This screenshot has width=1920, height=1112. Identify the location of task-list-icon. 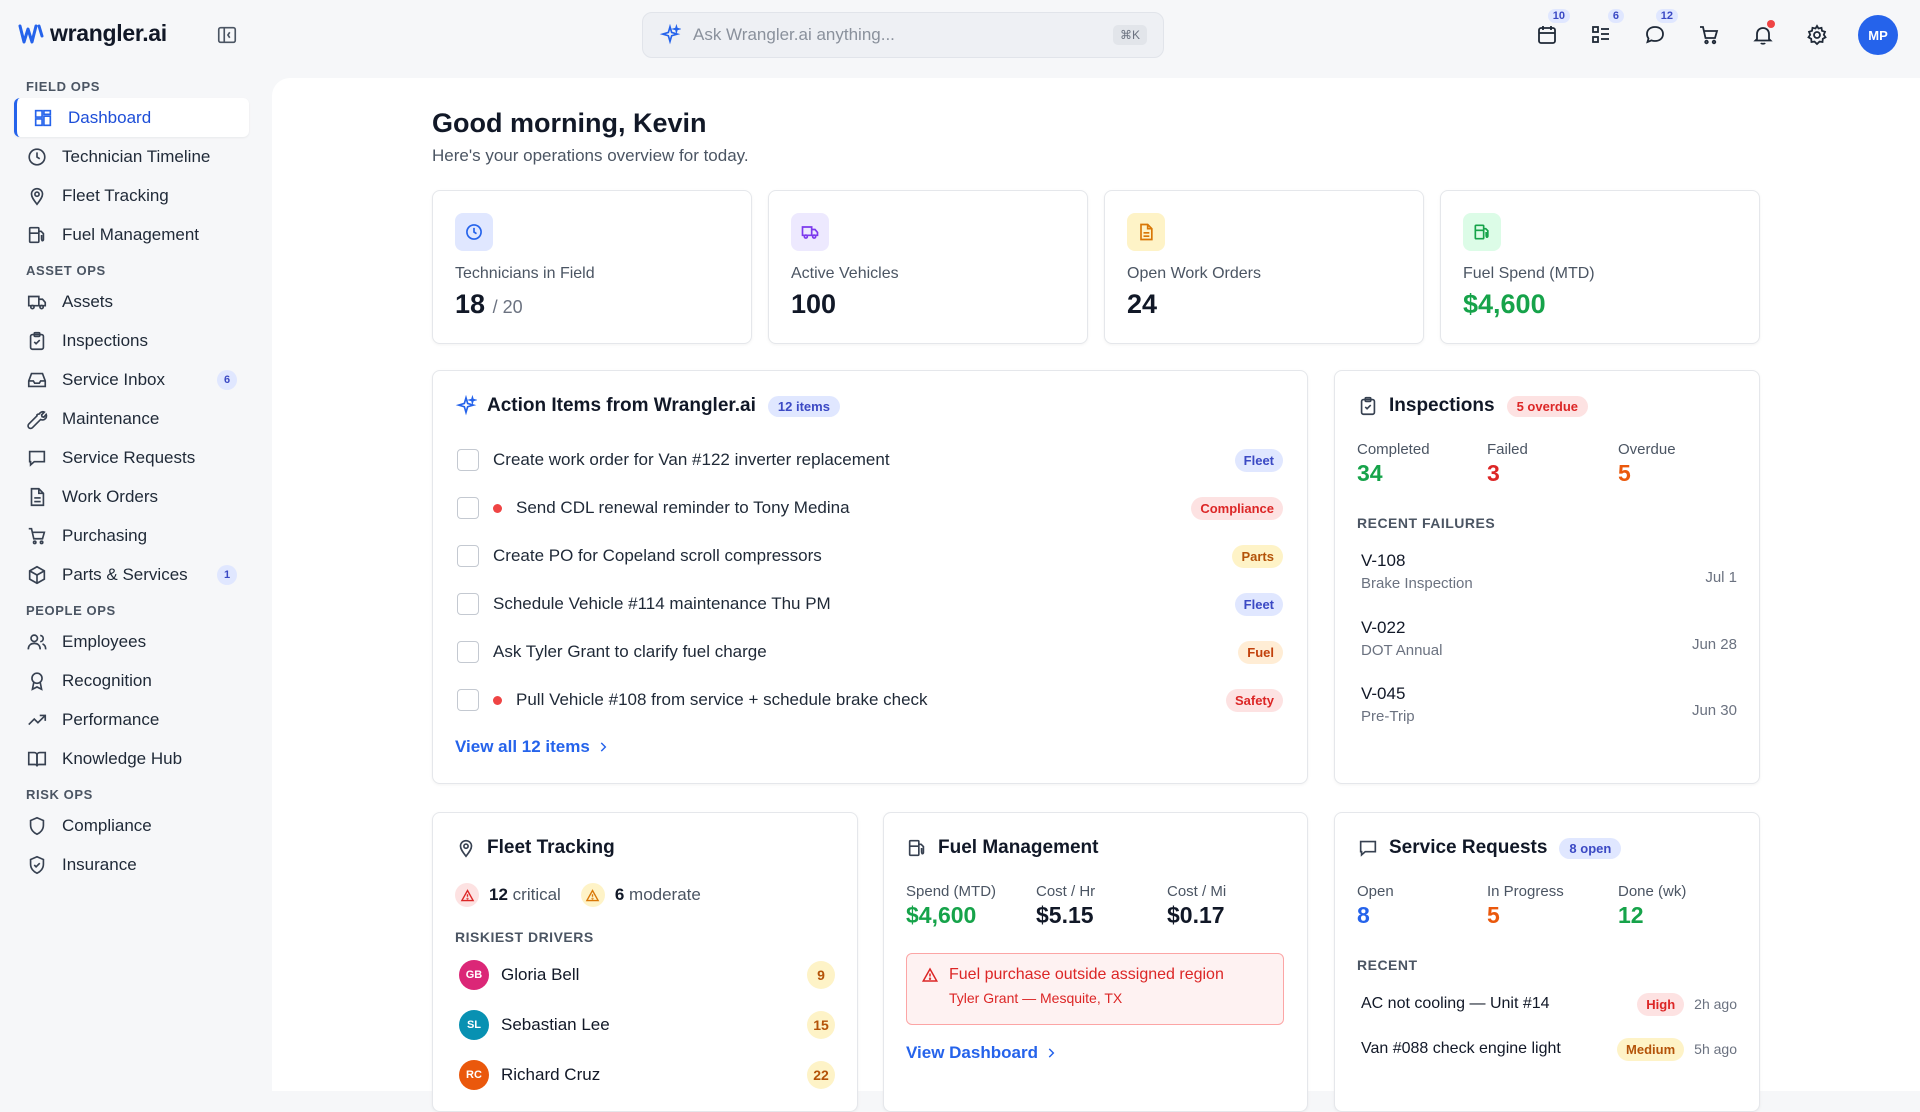
(1600, 34).